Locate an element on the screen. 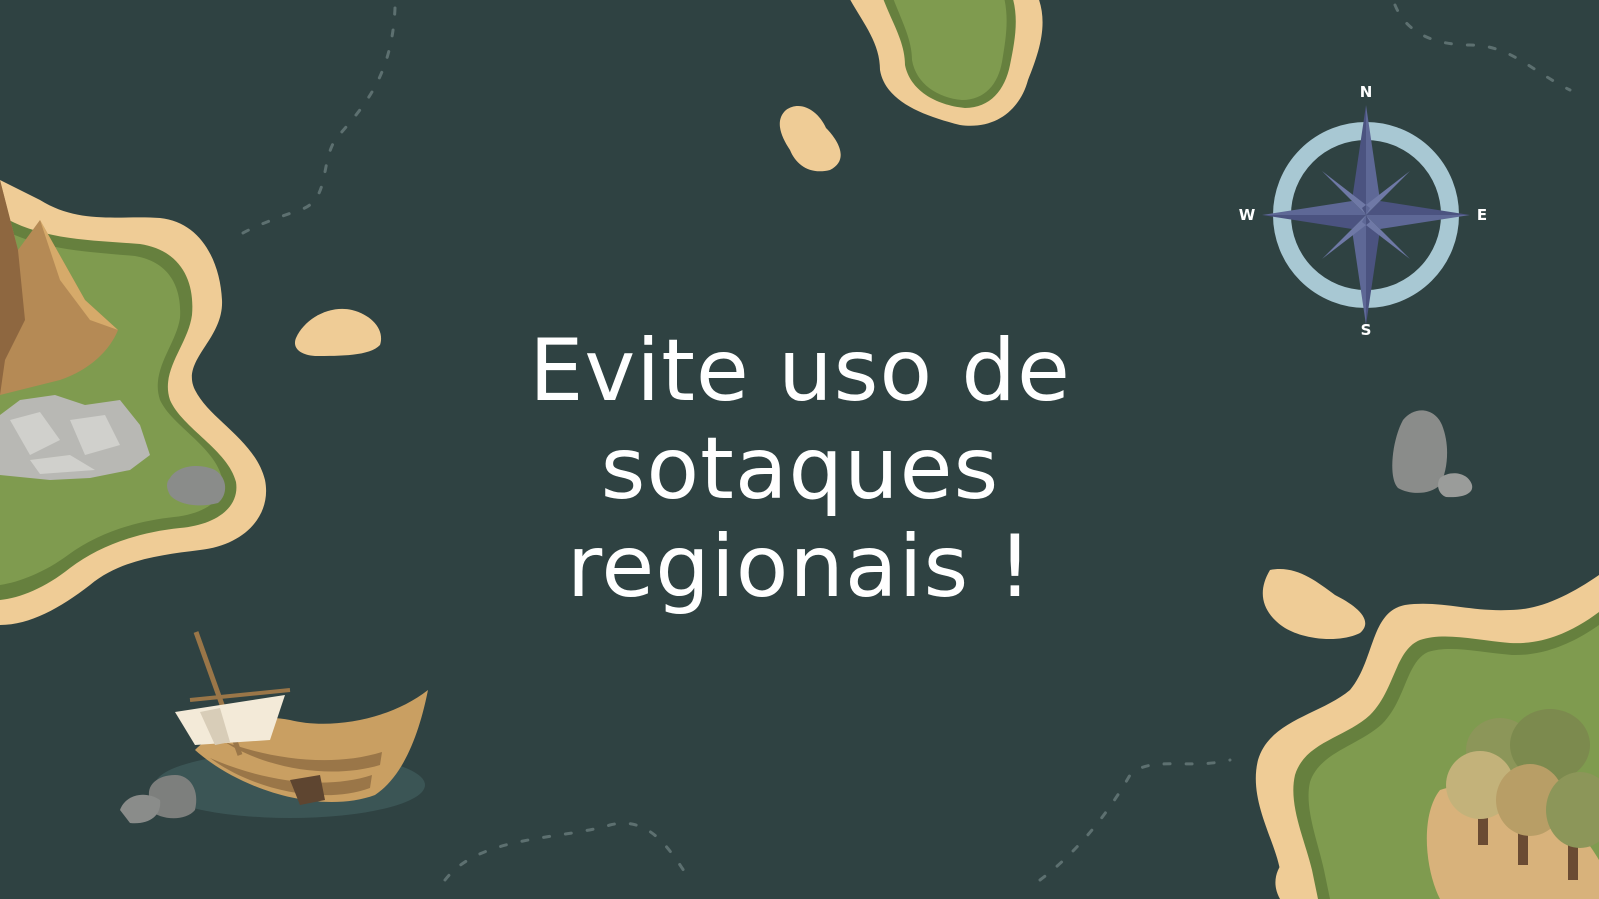 Image resolution: width=1599 pixels, height=899 pixels. headline-line-1: Evite uso de is located at coordinates (800, 371).